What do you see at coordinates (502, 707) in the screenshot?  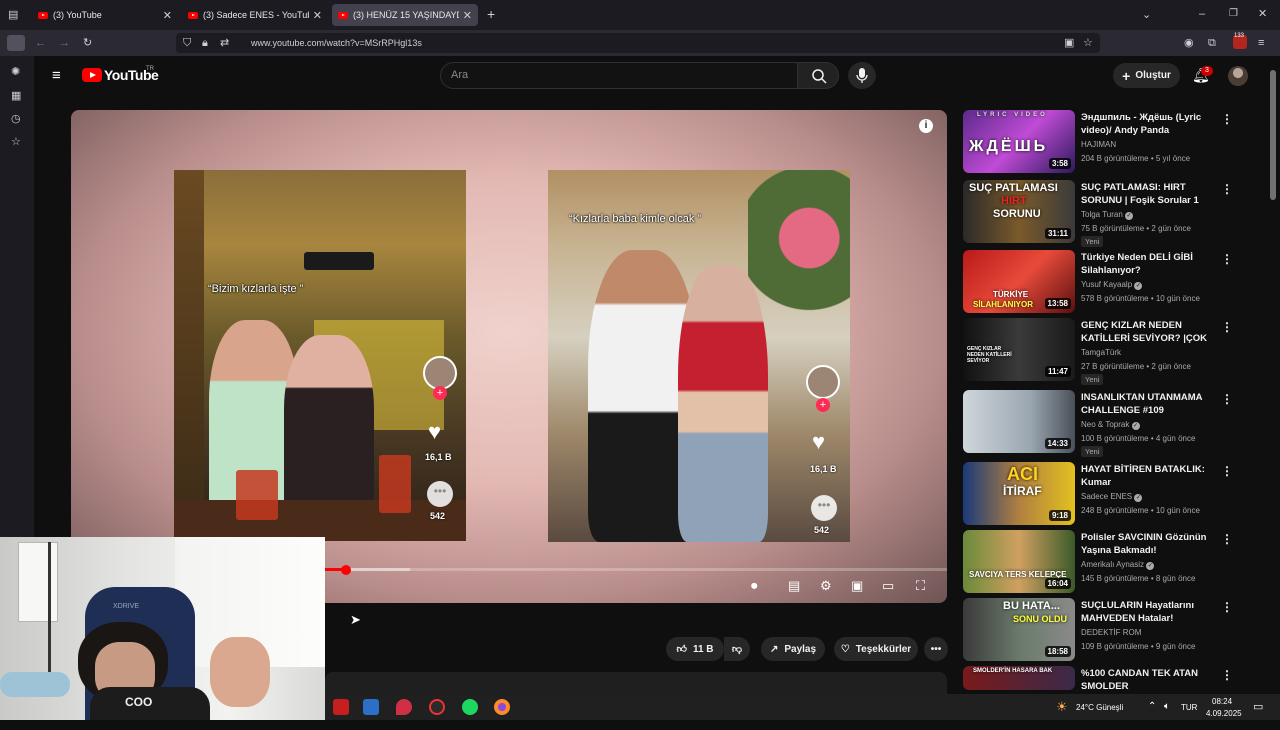 I see `firefox-icon` at bounding box center [502, 707].